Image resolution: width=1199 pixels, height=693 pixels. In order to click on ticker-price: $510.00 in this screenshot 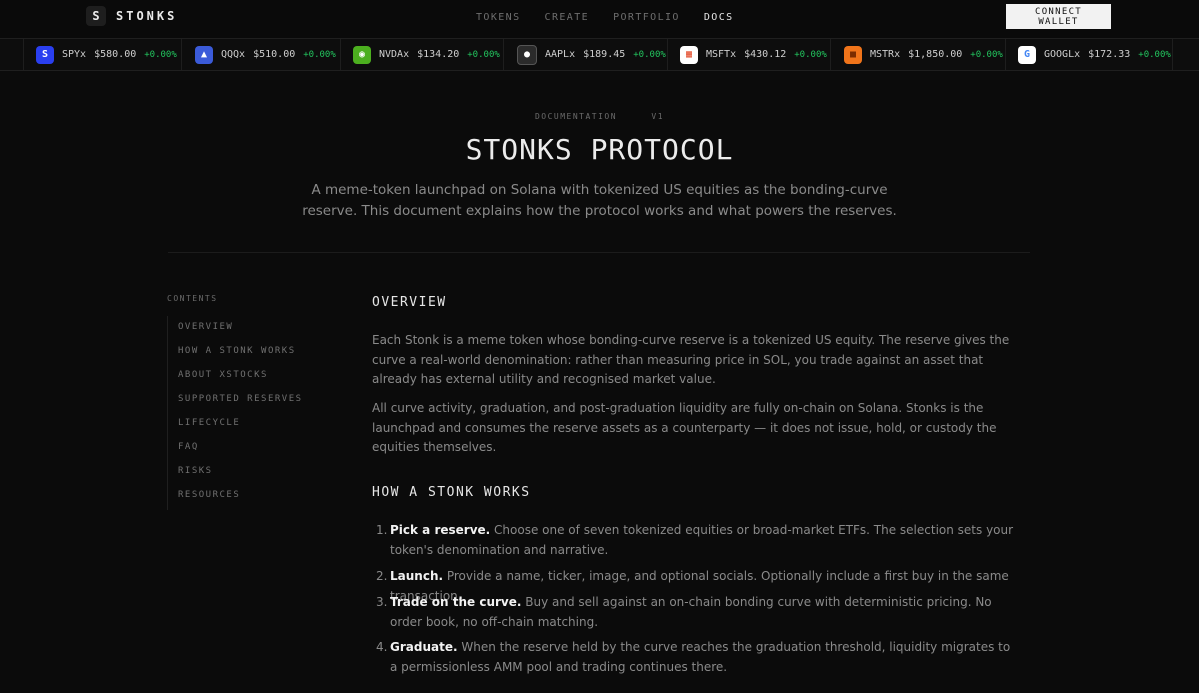, I will do `click(274, 54)`.